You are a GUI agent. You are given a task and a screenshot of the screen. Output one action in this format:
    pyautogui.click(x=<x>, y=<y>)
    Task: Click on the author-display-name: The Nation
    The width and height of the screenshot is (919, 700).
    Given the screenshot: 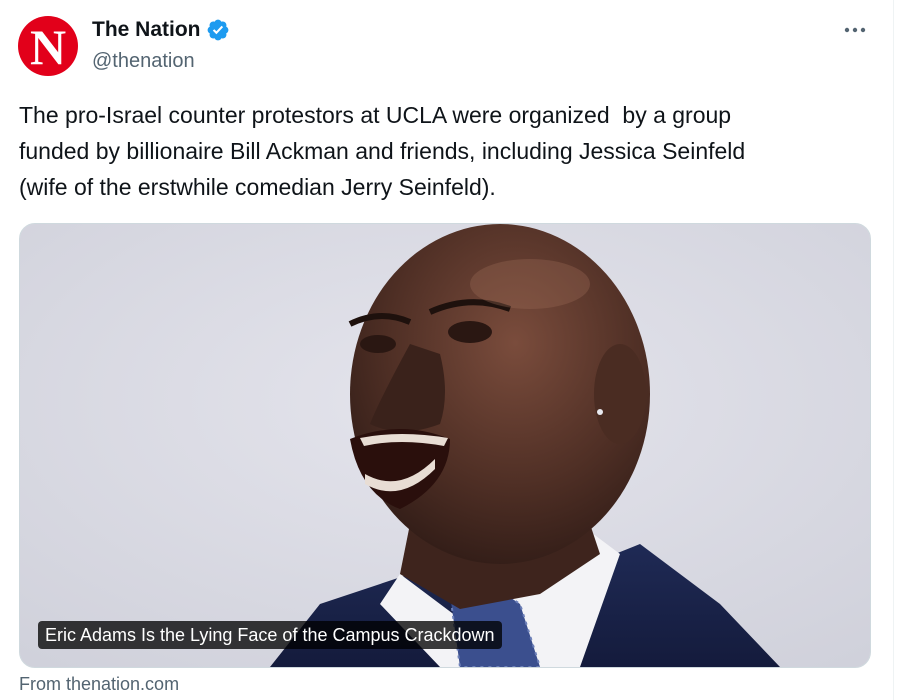 What is the action you would take?
    pyautogui.click(x=146, y=30)
    